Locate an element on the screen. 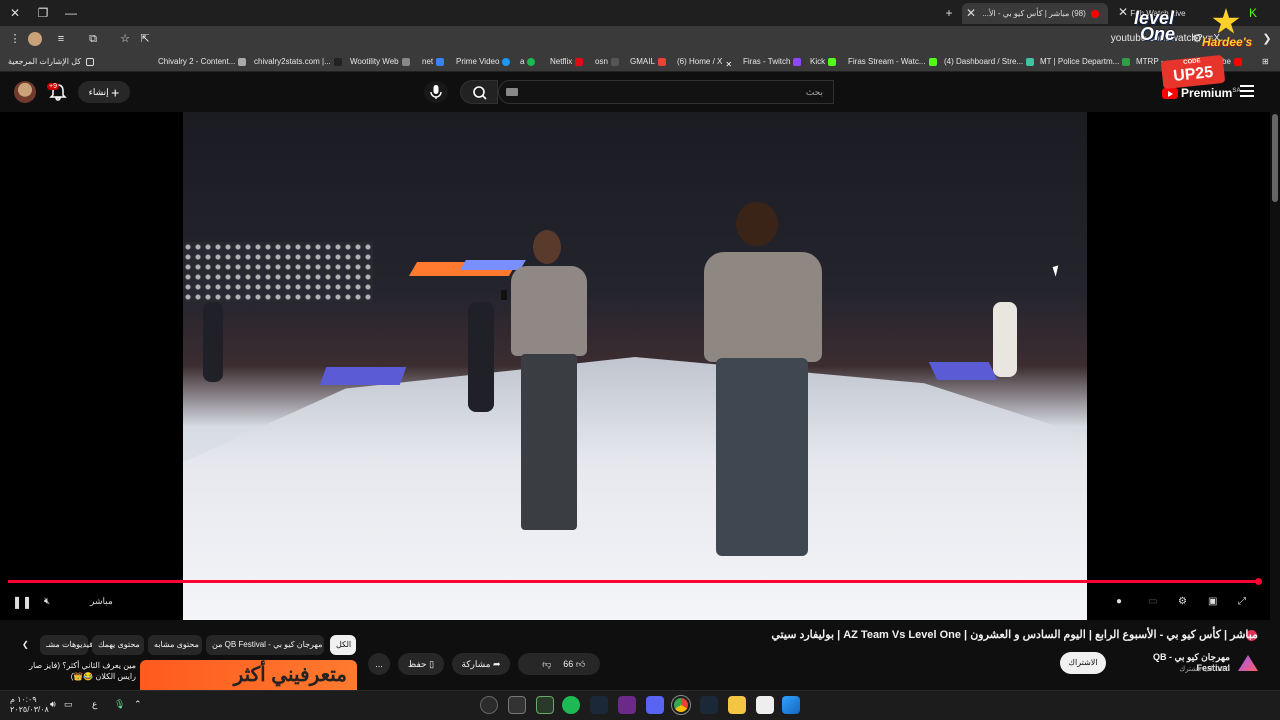 The image size is (1280, 720). minimize-window-icon: — is located at coordinates (71, 13).